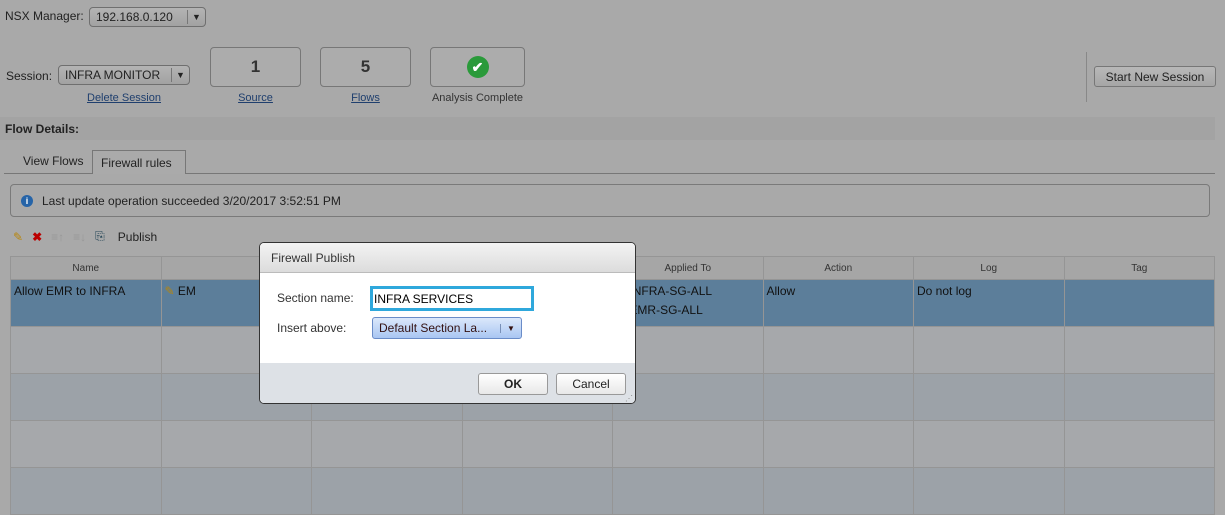 This screenshot has width=1225, height=515. What do you see at coordinates (255, 98) in the screenshot?
I see `source-link: Source` at bounding box center [255, 98].